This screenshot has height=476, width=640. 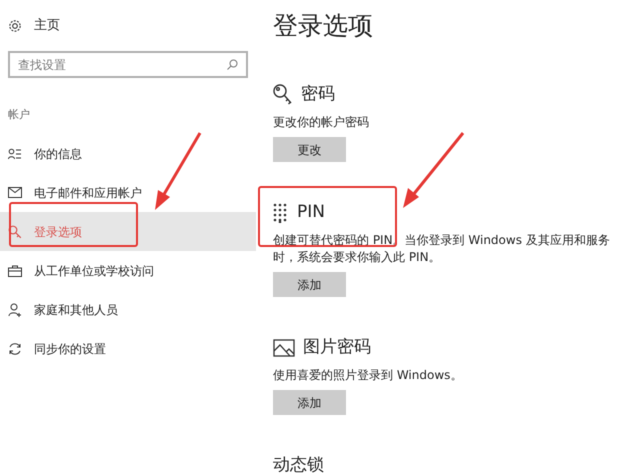 What do you see at coordinates (321, 122) in the screenshot?
I see `section-description: 更改你的帐户密码` at bounding box center [321, 122].